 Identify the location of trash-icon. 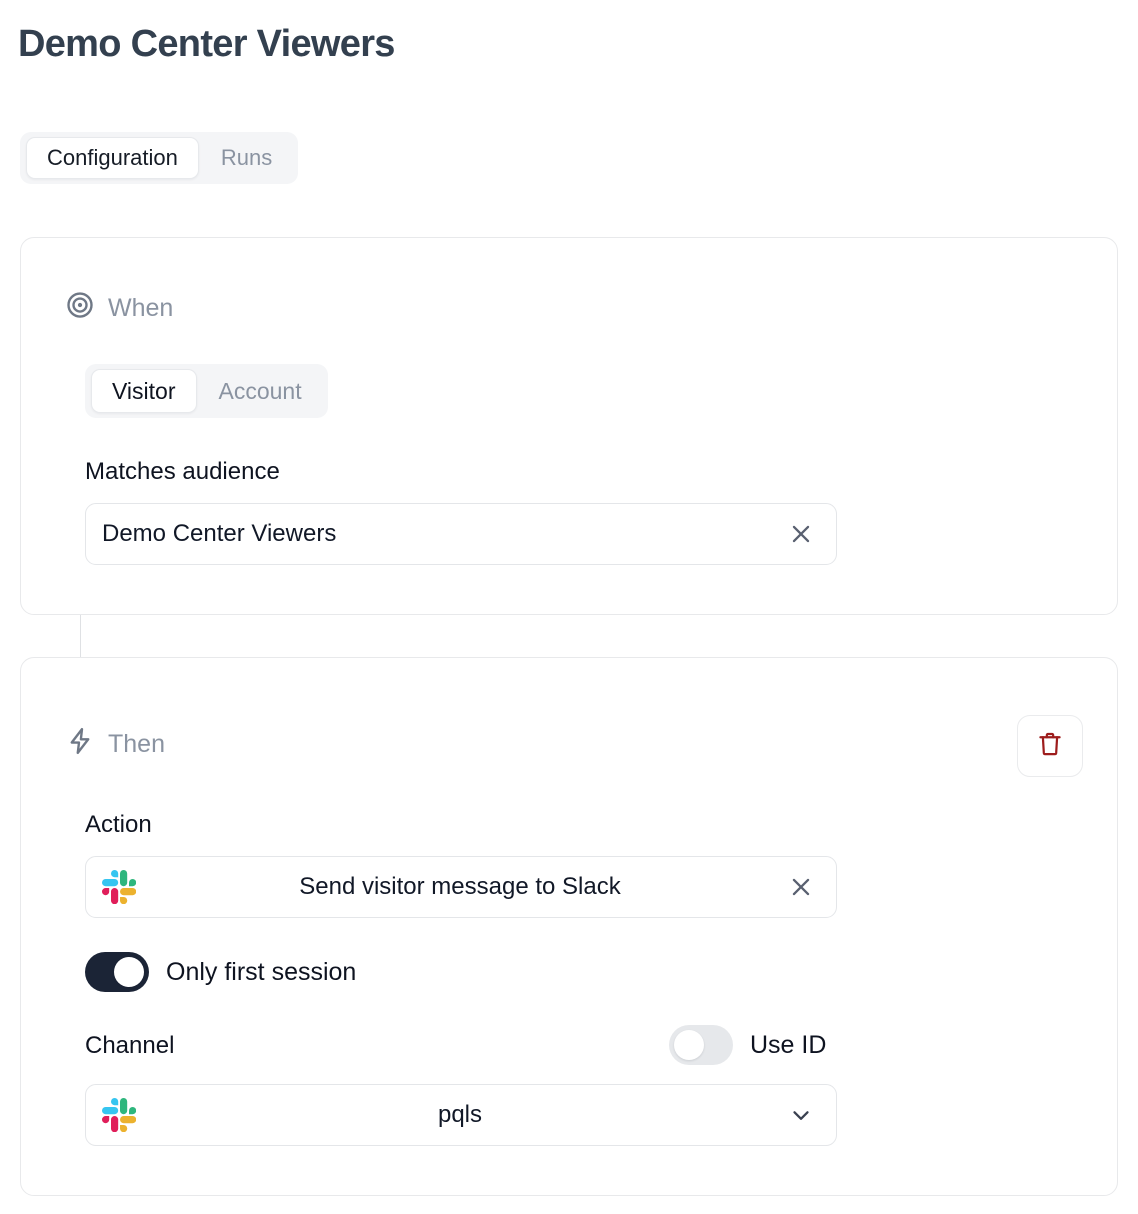
(1050, 746).